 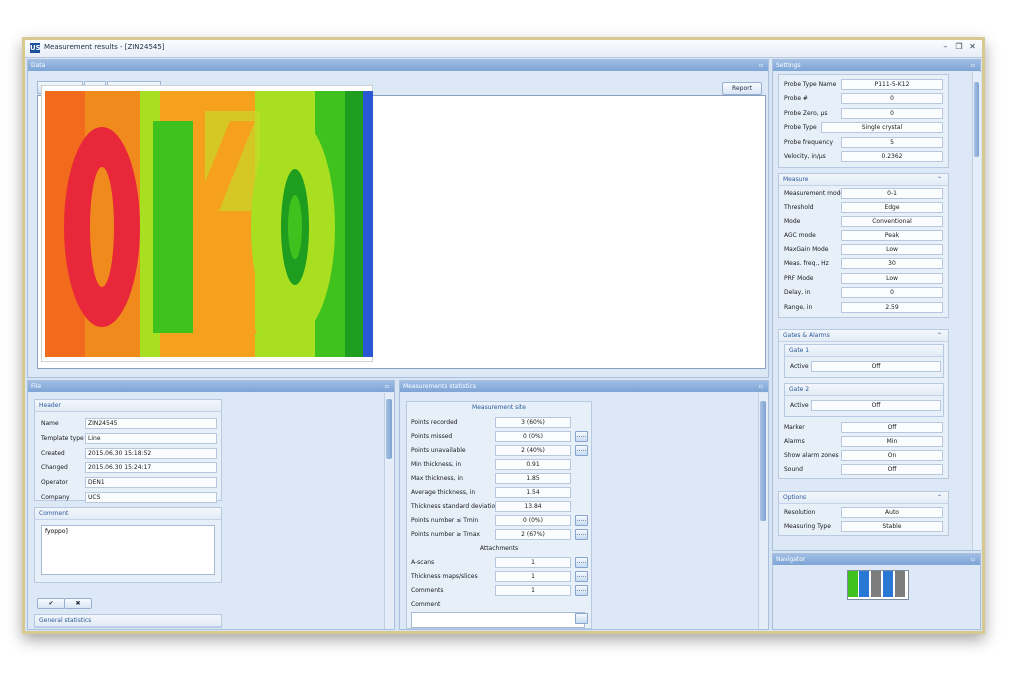 I want to click on navigator-preview, so click(x=878, y=585).